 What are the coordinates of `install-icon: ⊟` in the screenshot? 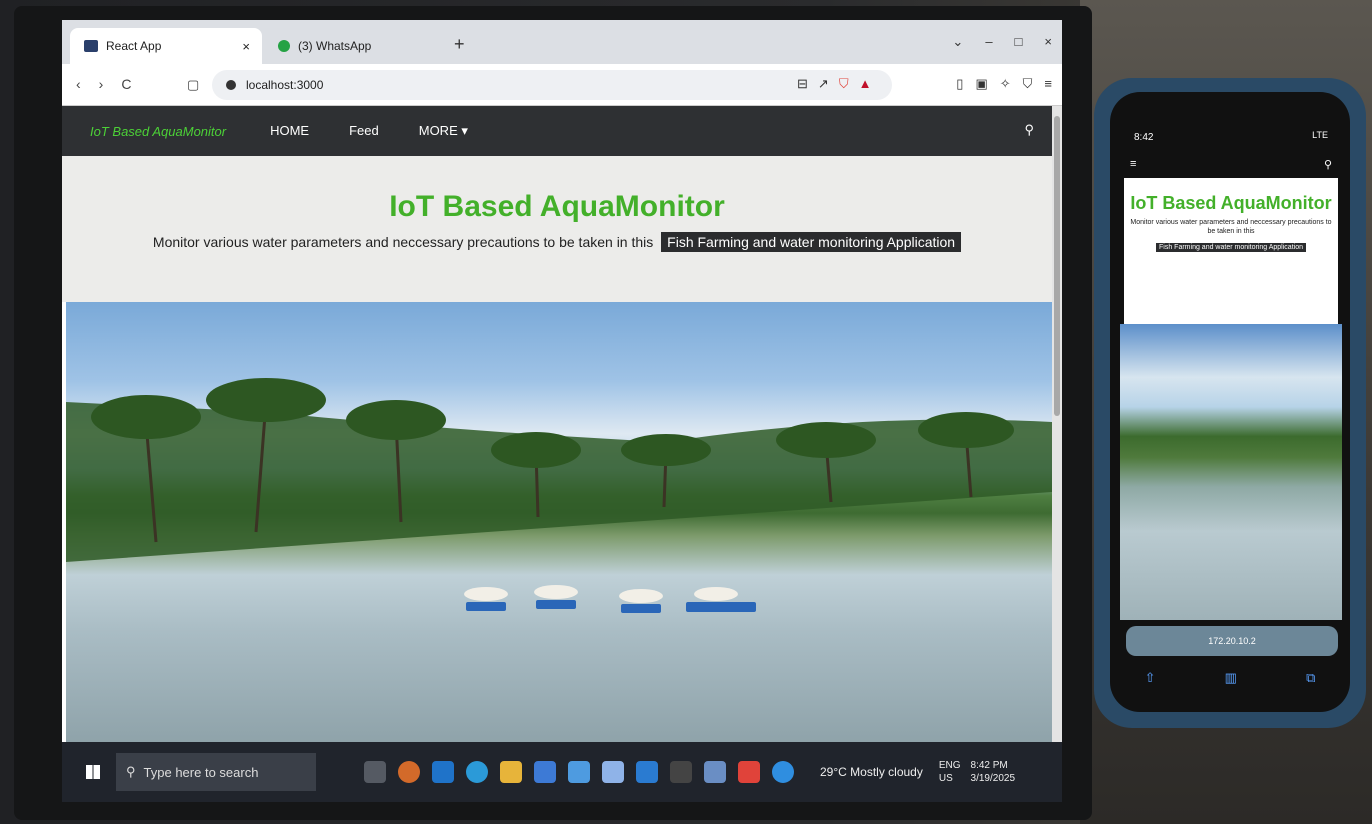 It's located at (802, 84).